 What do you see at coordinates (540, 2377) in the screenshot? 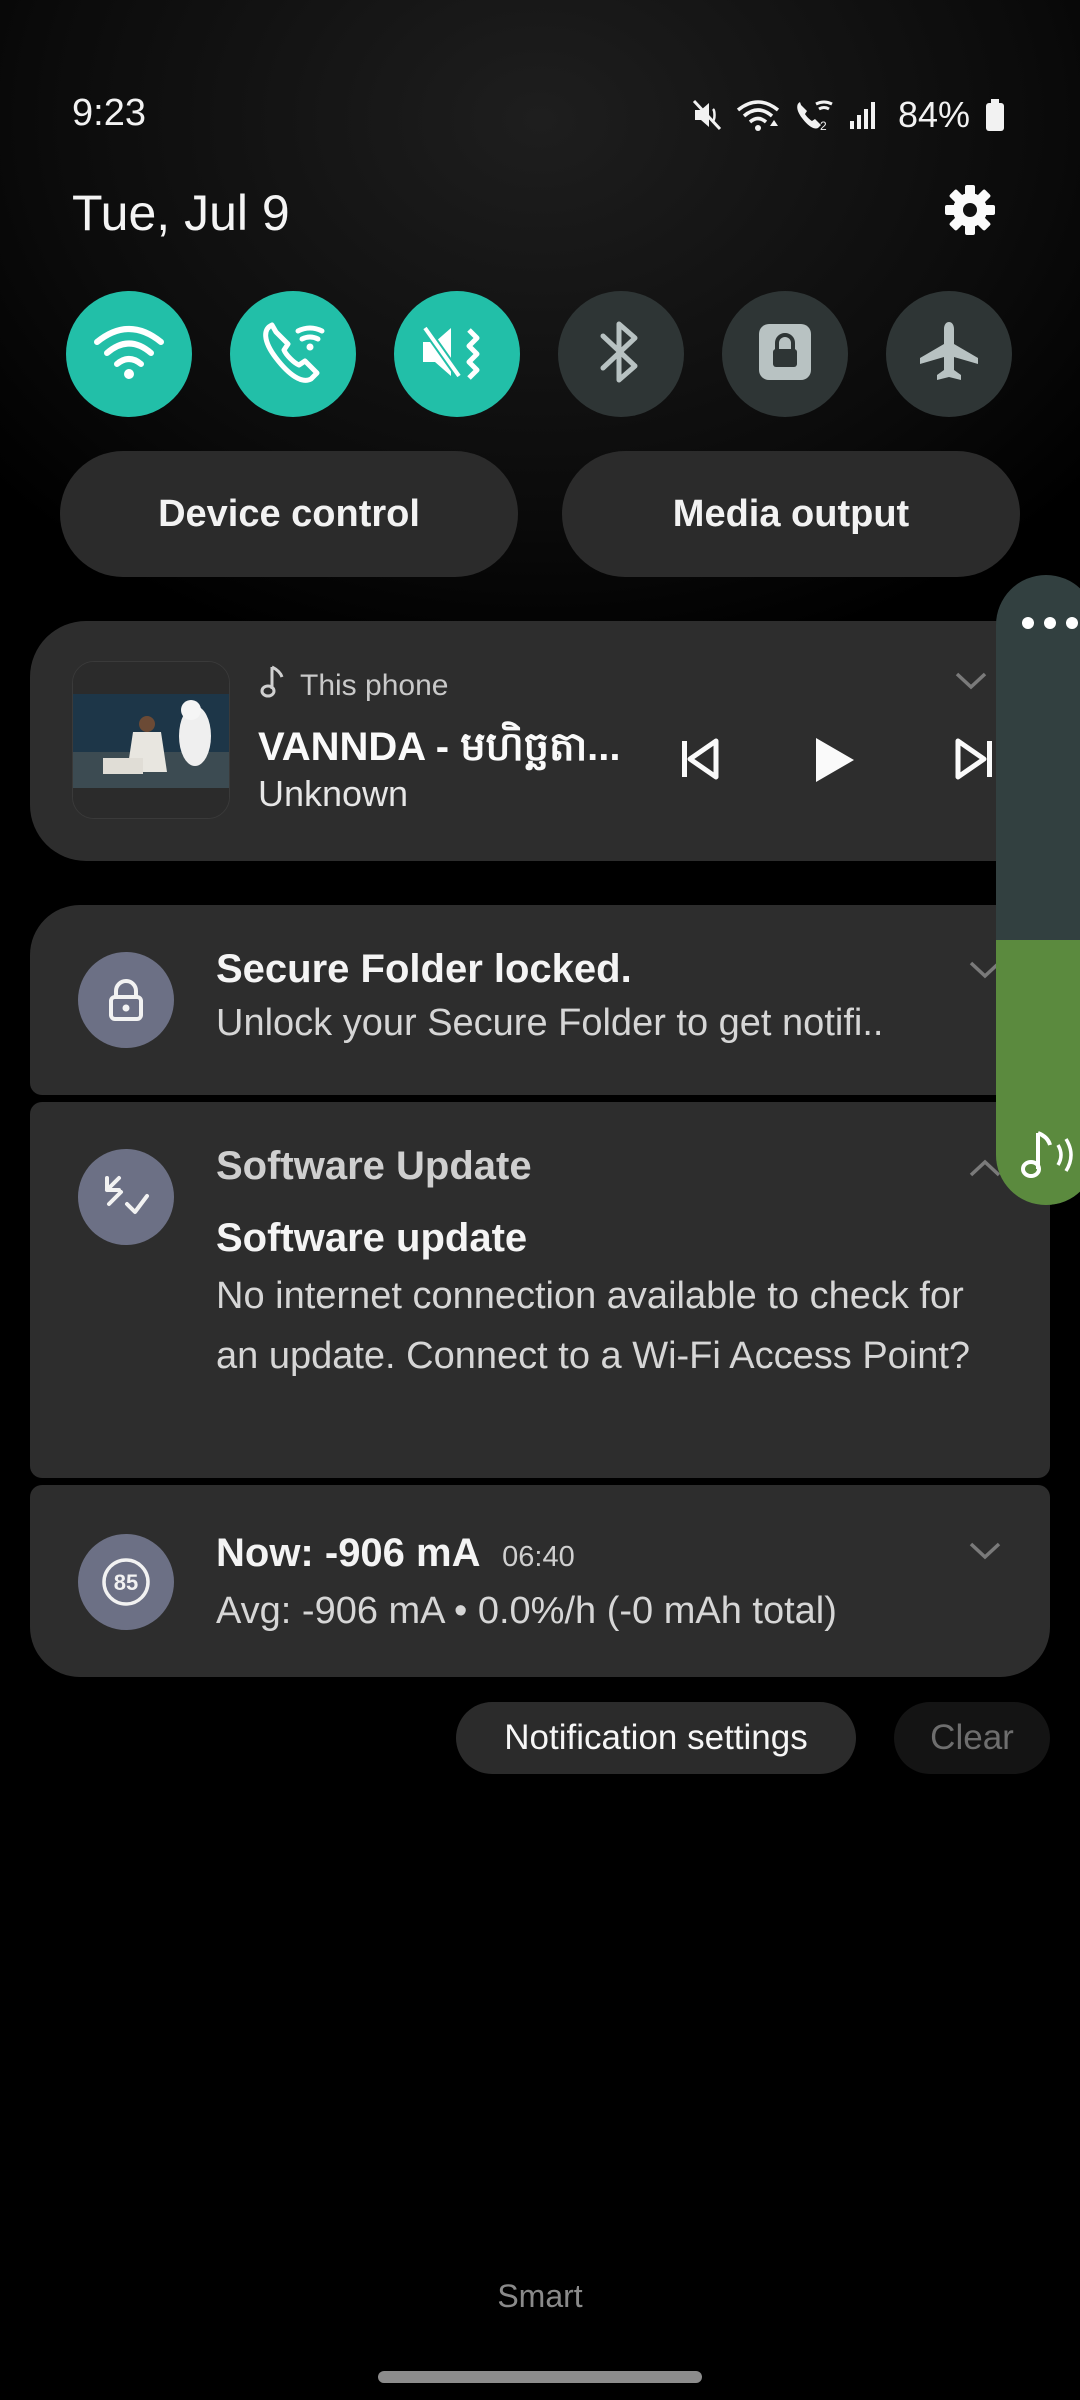
I see `home-indicator` at bounding box center [540, 2377].